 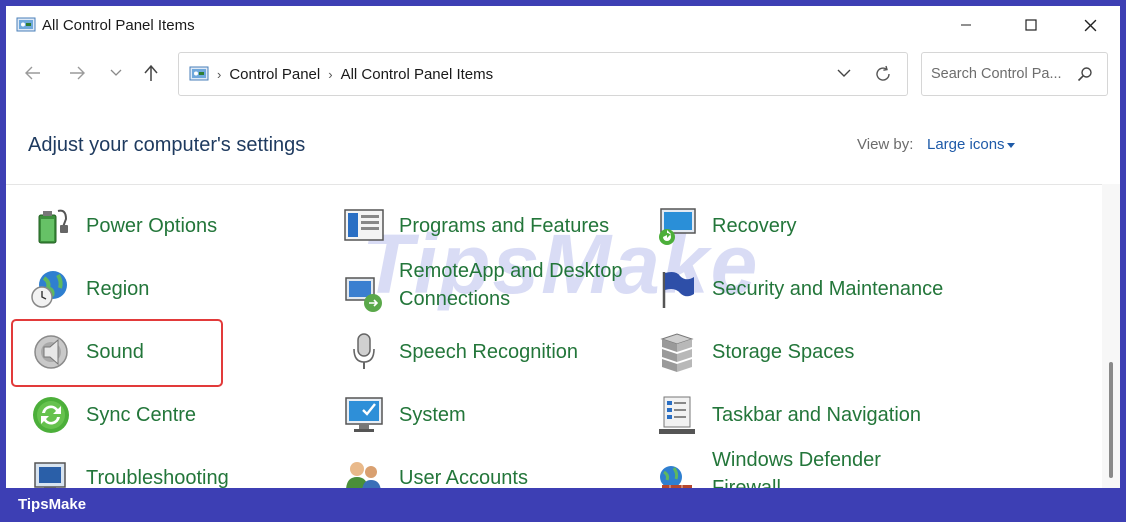 I want to click on microphone-icon, so click(x=364, y=351).